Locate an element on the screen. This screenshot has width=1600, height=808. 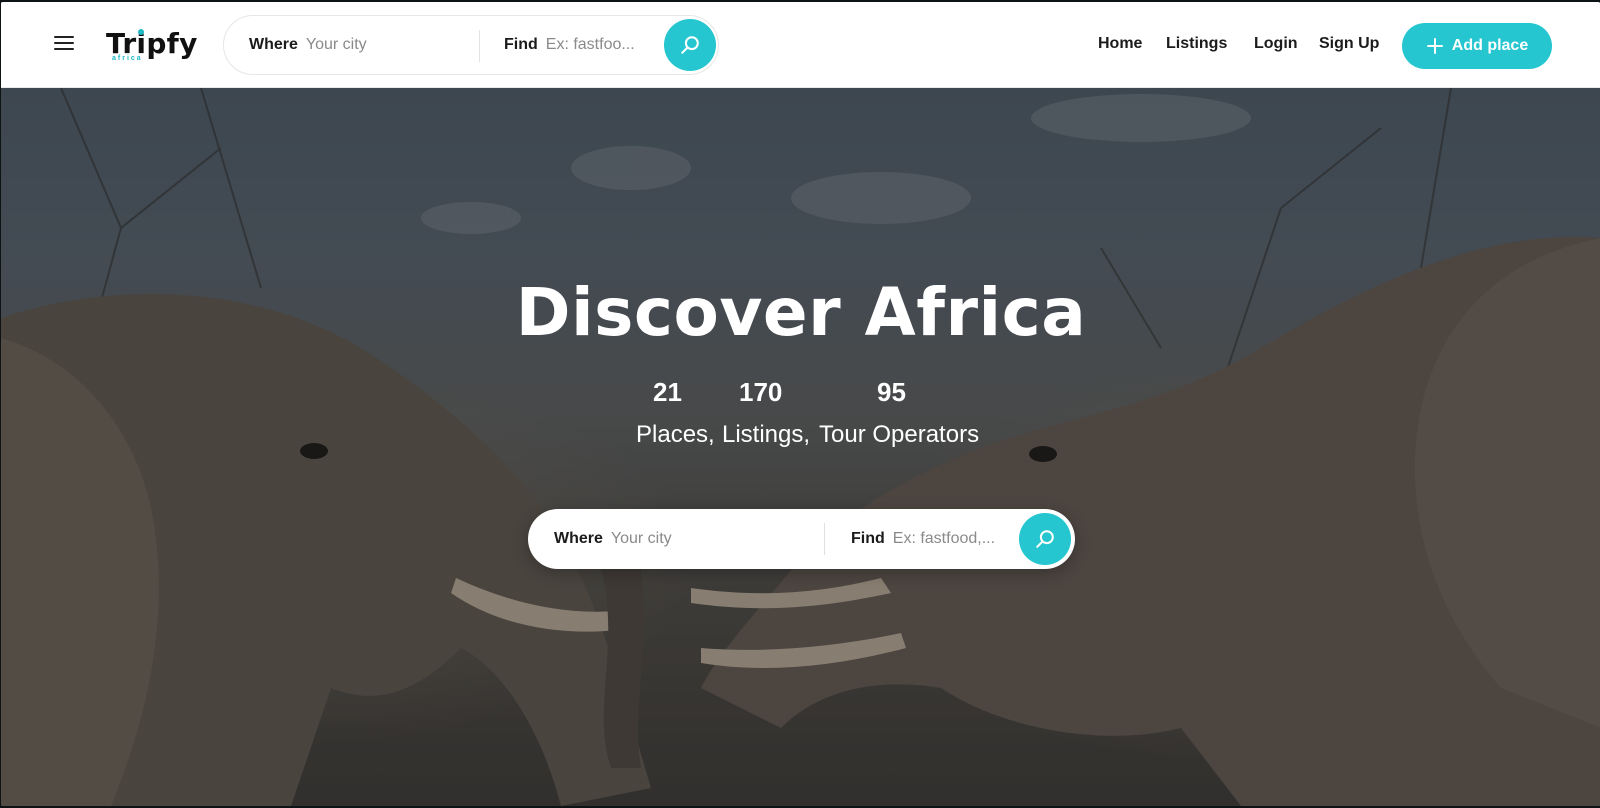
hamburger-menu-button is located at coordinates (64, 43).